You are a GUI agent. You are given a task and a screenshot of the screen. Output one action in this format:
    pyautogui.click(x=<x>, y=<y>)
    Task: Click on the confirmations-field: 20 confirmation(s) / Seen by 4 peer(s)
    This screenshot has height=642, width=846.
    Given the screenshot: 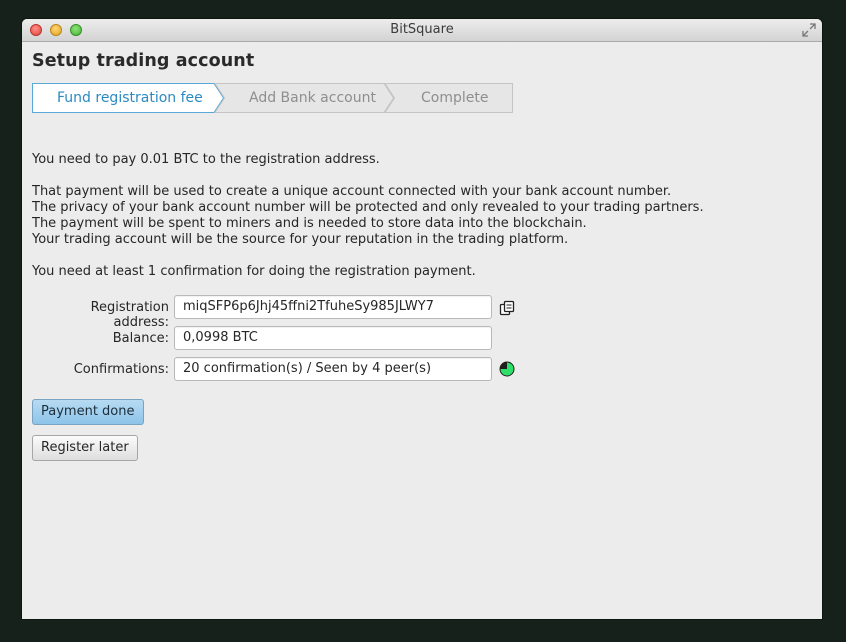 What is the action you would take?
    pyautogui.click(x=333, y=369)
    